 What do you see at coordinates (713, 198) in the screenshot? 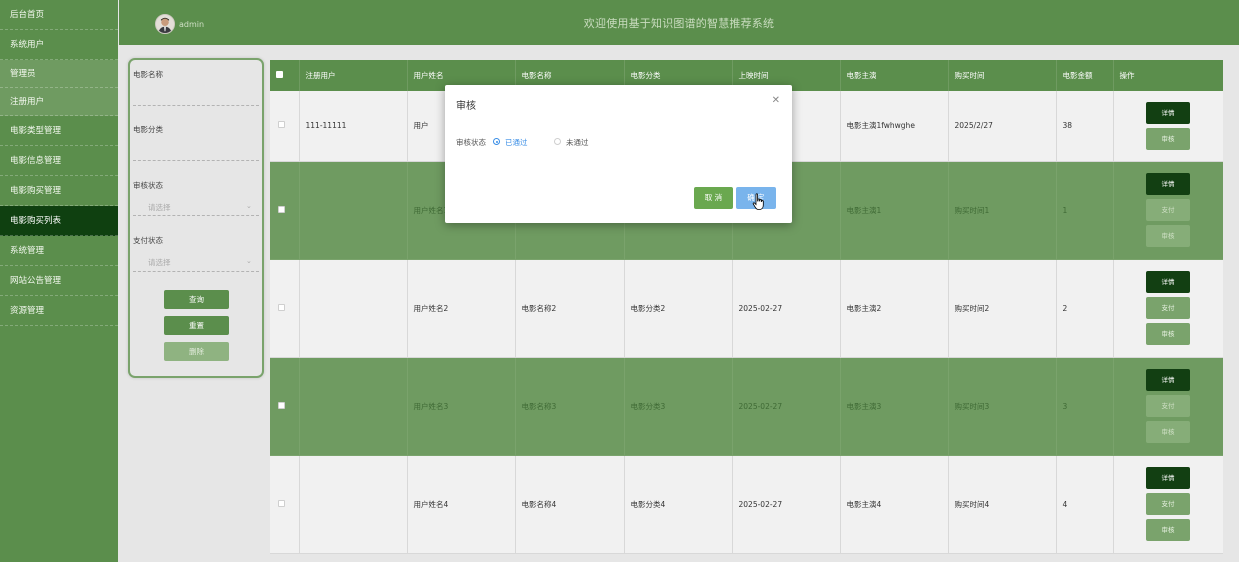
I see `cancel-button: 取 消` at bounding box center [713, 198].